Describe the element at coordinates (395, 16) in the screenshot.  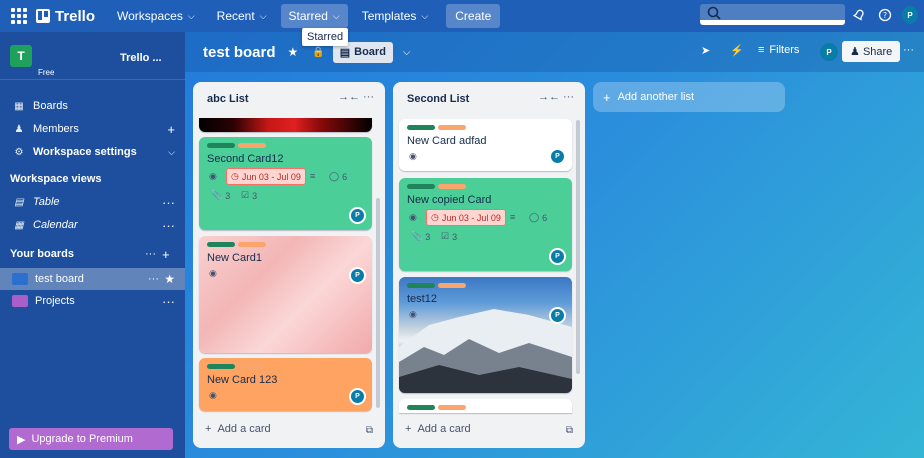
I see `nav-templates: Templates ⌵` at that location.